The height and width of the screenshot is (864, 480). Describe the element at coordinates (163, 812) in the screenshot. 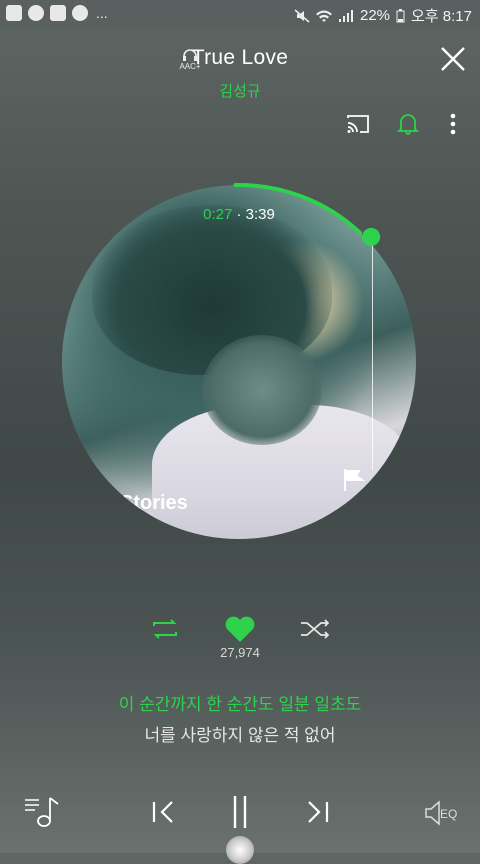

I see `previous-icon` at that location.